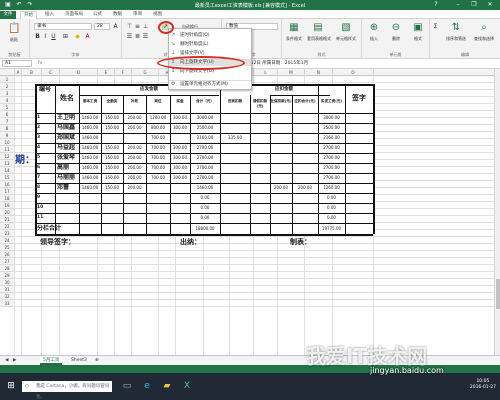  I want to click on row-header: 28, so click(7, 268).